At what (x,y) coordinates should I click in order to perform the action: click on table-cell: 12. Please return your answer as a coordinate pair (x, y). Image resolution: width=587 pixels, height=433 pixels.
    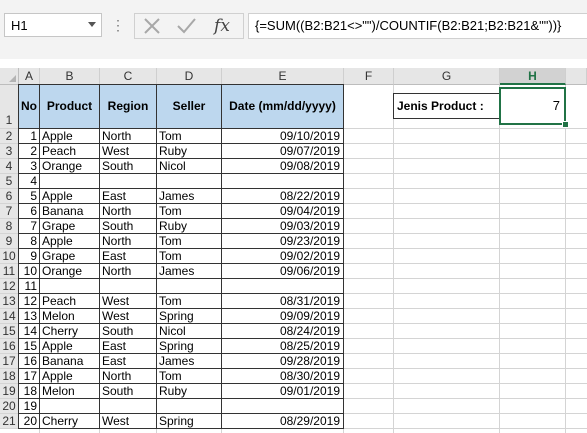
    Looking at the image, I should click on (29, 301).